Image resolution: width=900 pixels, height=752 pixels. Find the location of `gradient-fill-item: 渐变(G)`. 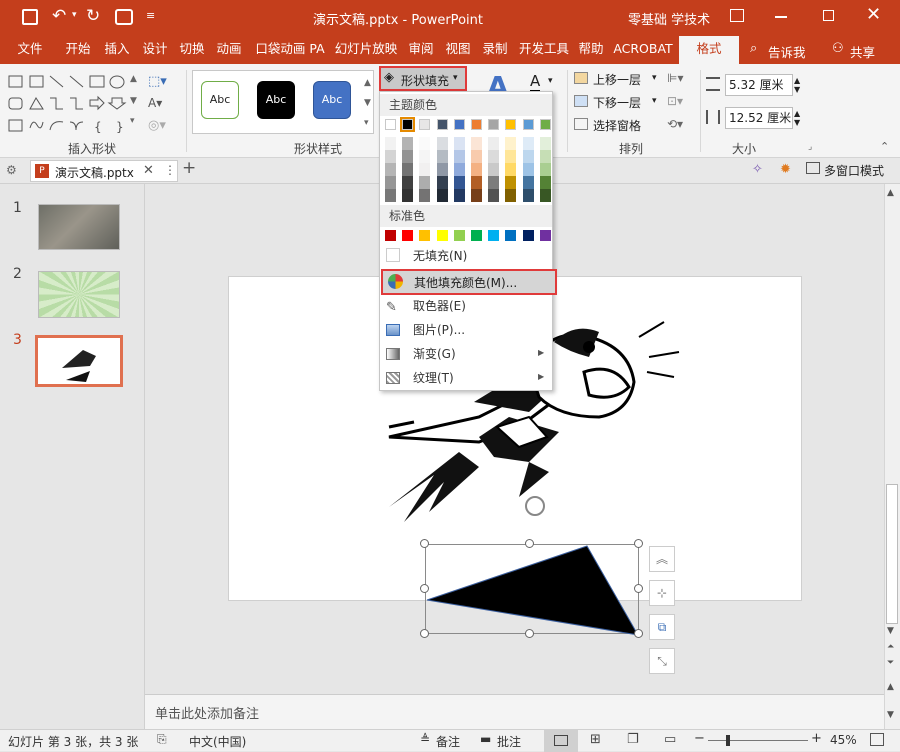

gradient-fill-item: 渐变(G) is located at coordinates (466, 354).